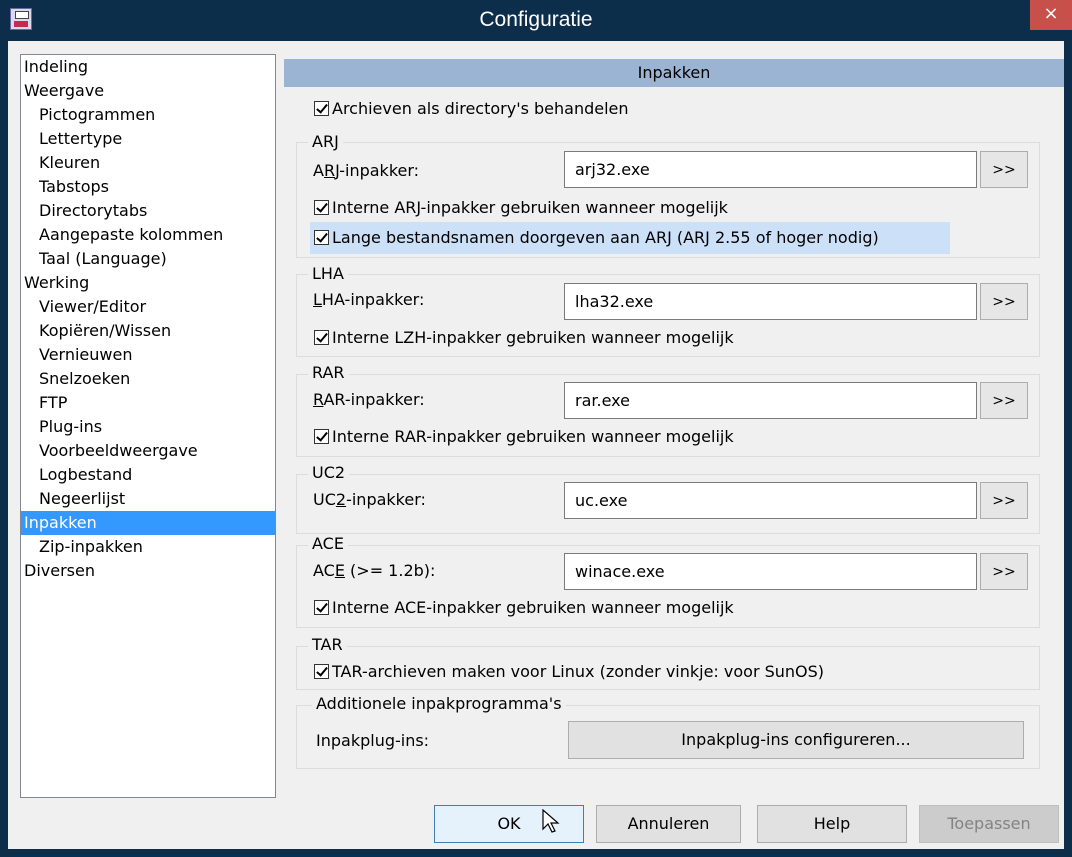 This screenshot has height=857, width=1072. Describe the element at coordinates (439, 704) in the screenshot. I see `additional-group-title: Additionele inpakprogramma's` at that location.